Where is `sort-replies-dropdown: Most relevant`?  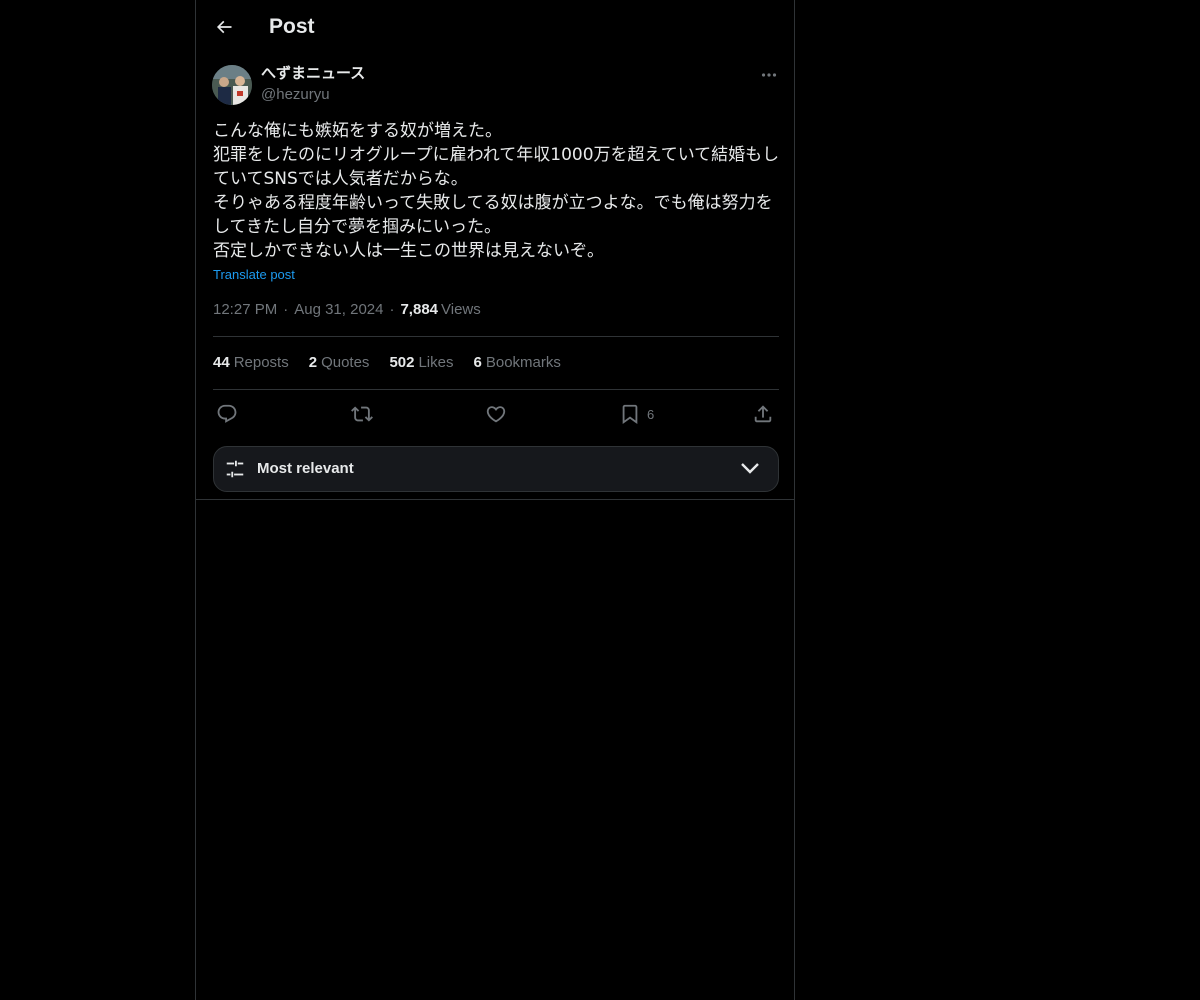 sort-replies-dropdown: Most relevant is located at coordinates (496, 469).